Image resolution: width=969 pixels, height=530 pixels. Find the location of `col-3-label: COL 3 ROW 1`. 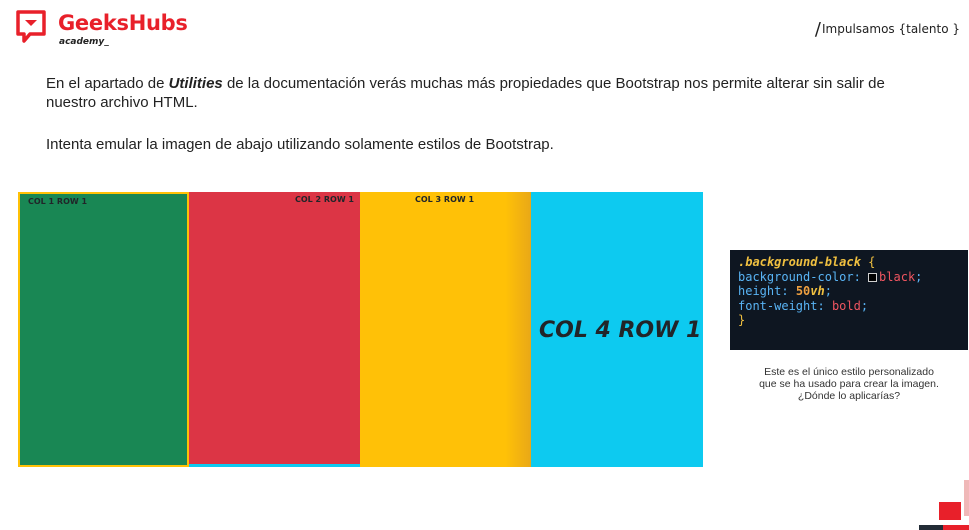

col-3-label: COL 3 ROW 1 is located at coordinates (445, 199).